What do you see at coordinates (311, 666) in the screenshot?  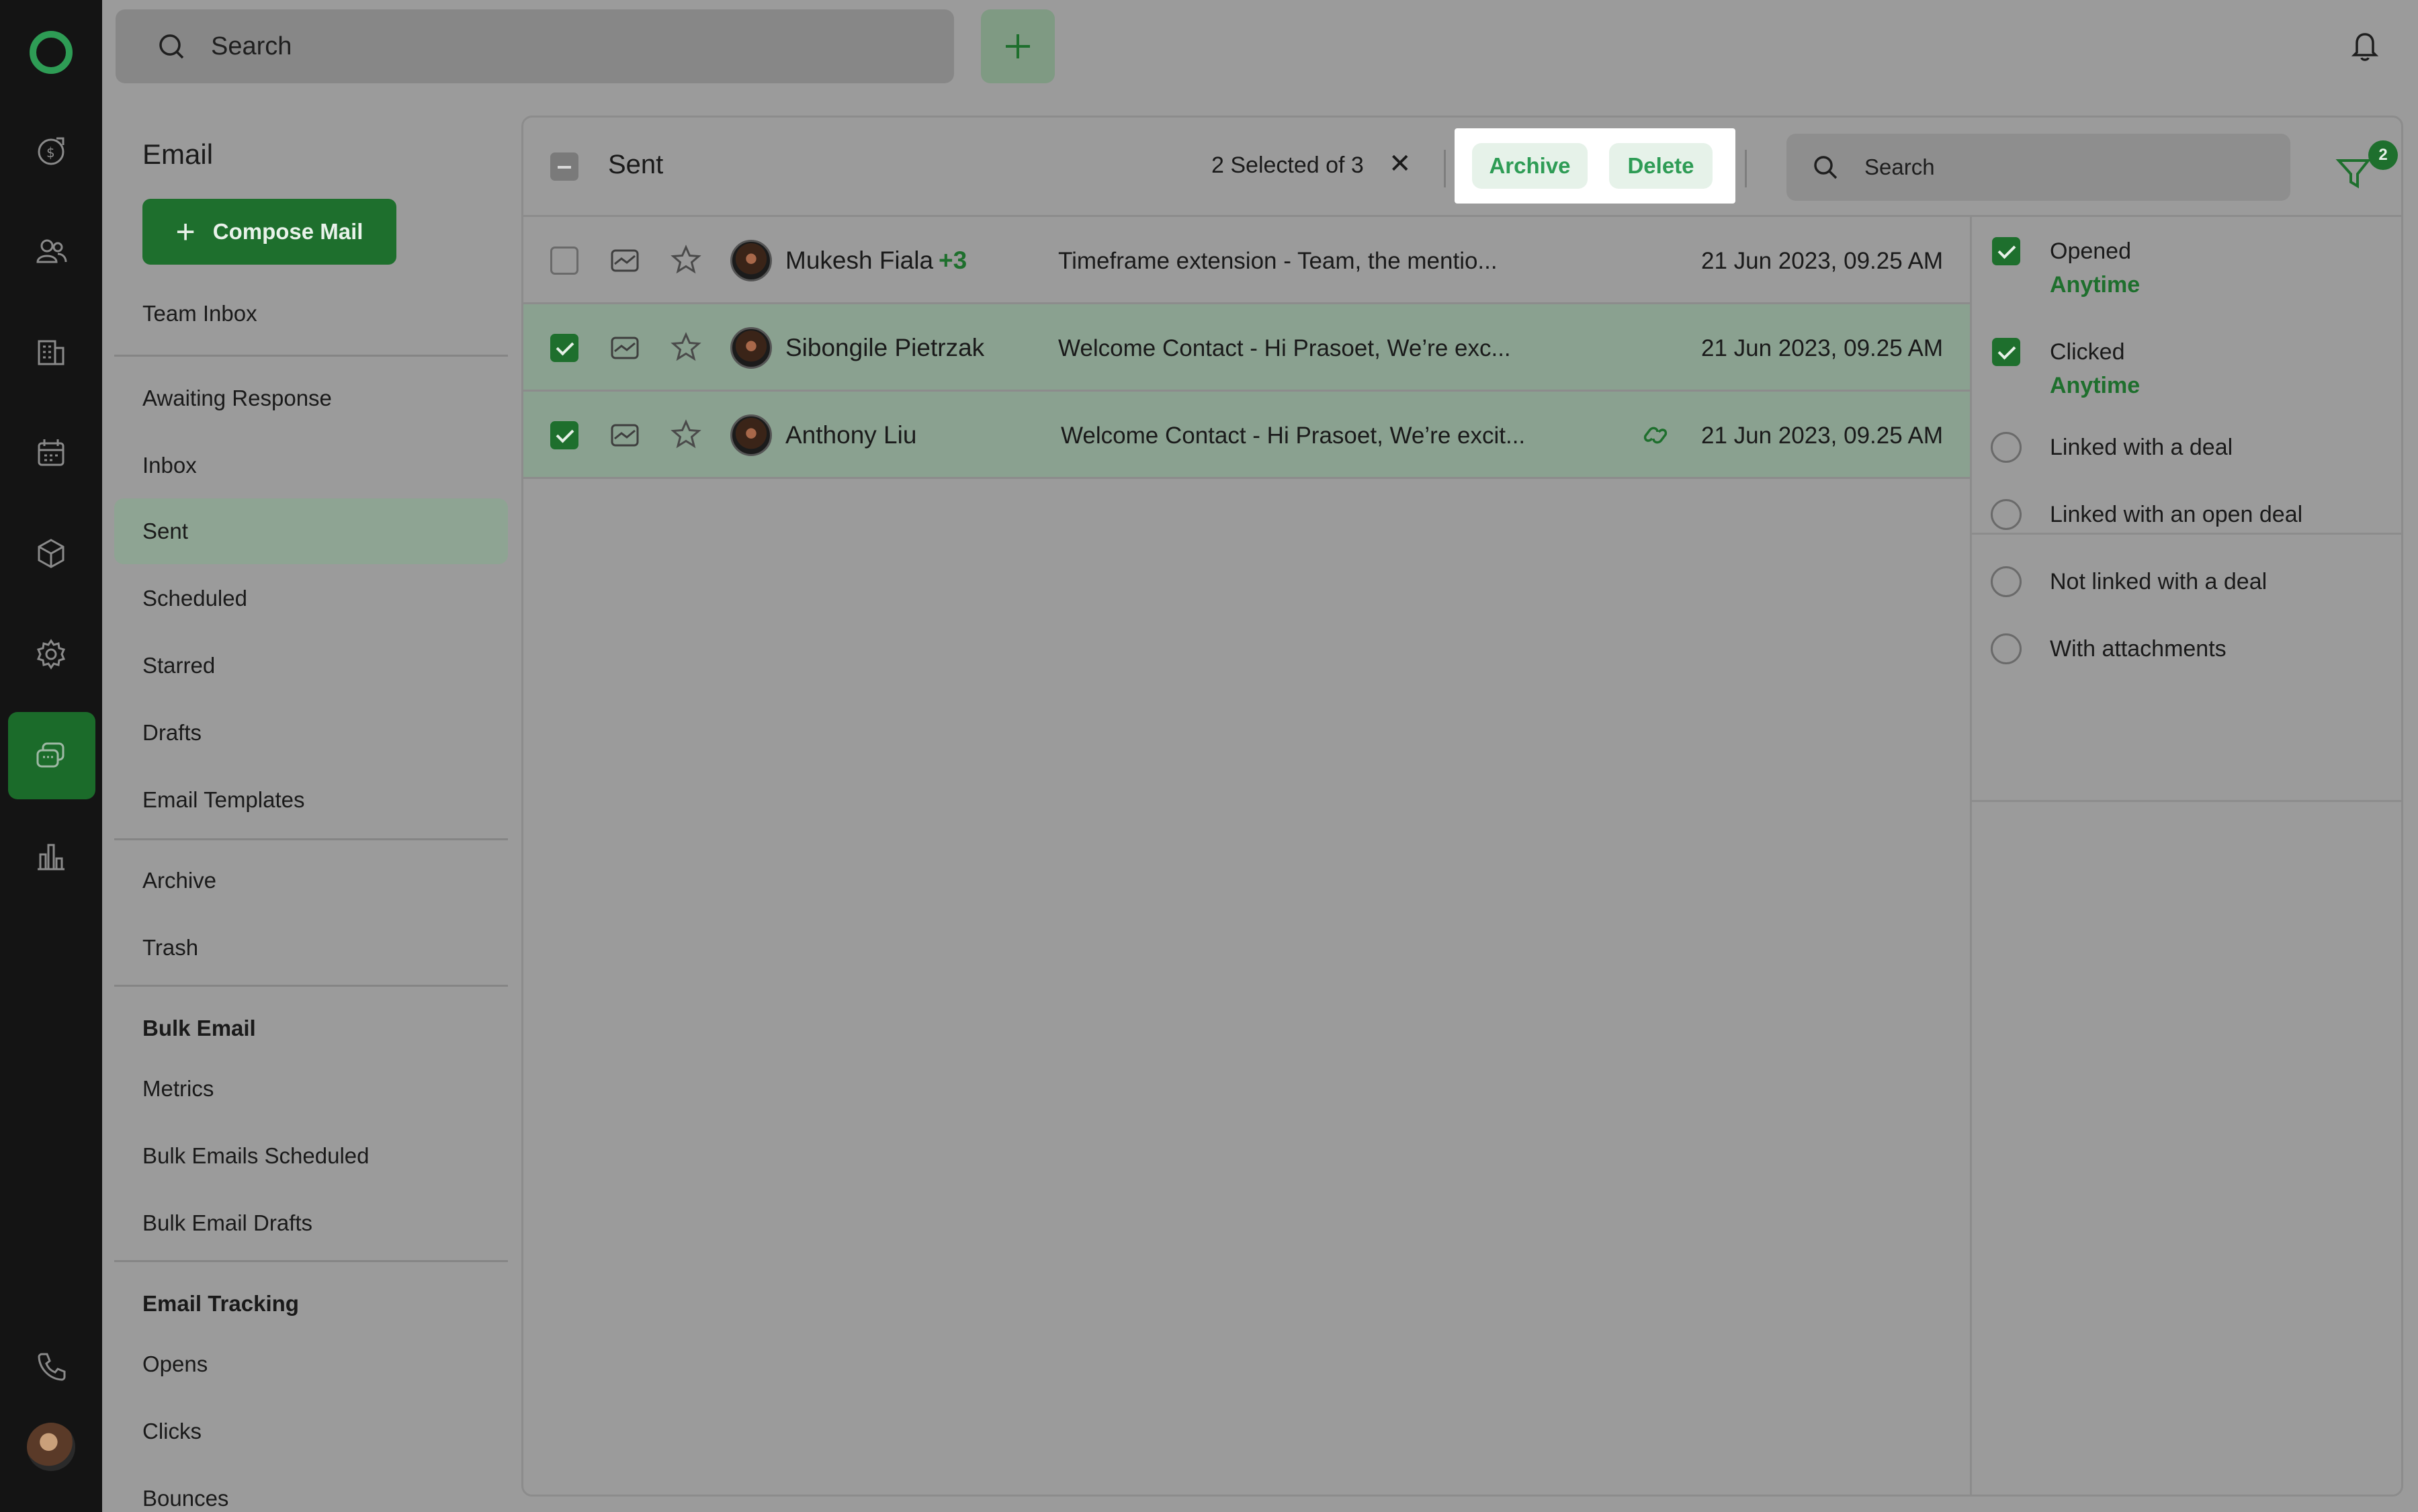 I see `nav-item-starred: Starred` at bounding box center [311, 666].